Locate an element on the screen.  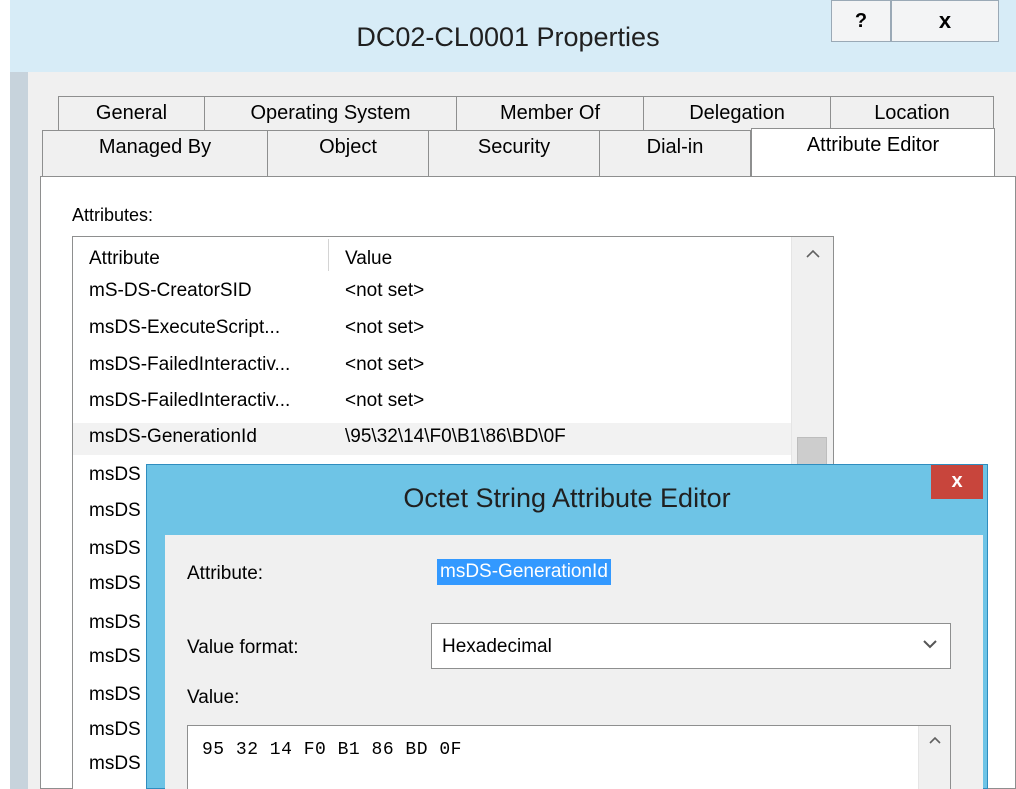
value-format-selected: Hexadecimal is located at coordinates (497, 646).